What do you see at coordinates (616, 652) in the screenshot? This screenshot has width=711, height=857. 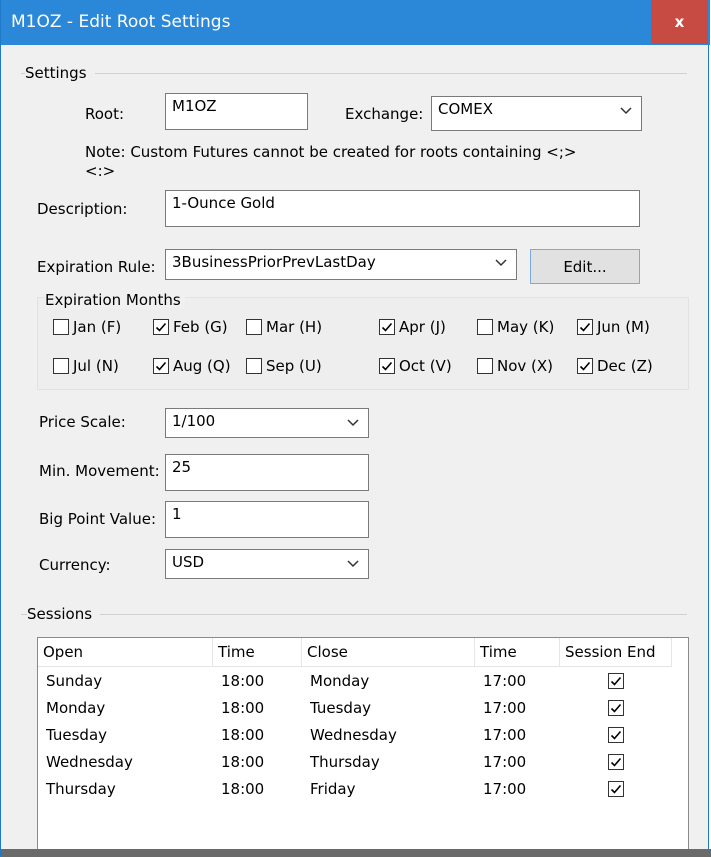 I see `column-header-session-end: Session End` at bounding box center [616, 652].